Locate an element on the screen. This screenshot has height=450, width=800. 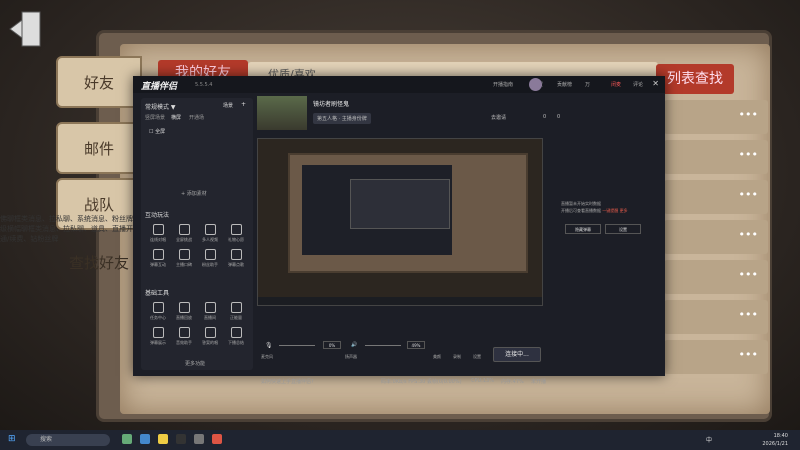
start-guide-link: 开播指南 is located at coordinates (503, 84).